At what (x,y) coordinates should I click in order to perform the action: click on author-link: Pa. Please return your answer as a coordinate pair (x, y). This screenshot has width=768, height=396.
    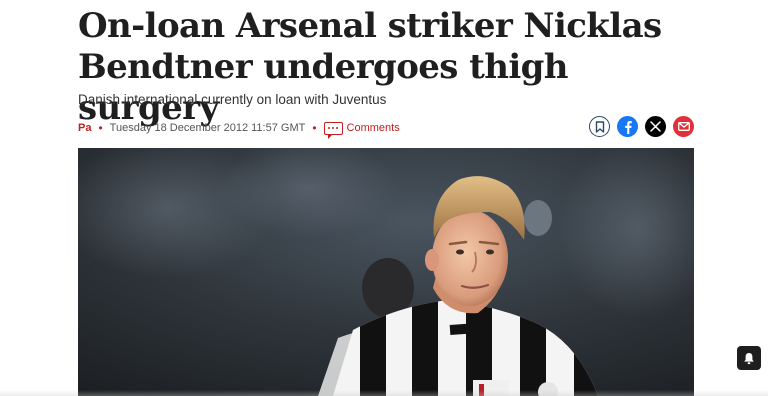
    Looking at the image, I should click on (84, 128).